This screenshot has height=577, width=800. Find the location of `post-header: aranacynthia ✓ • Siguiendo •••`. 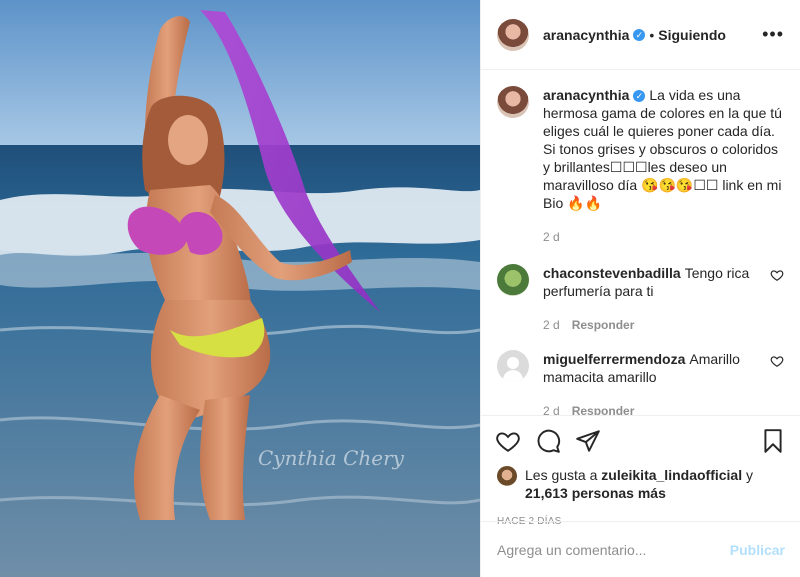

post-header: aranacynthia ✓ • Siguiendo ••• is located at coordinates (640, 35).